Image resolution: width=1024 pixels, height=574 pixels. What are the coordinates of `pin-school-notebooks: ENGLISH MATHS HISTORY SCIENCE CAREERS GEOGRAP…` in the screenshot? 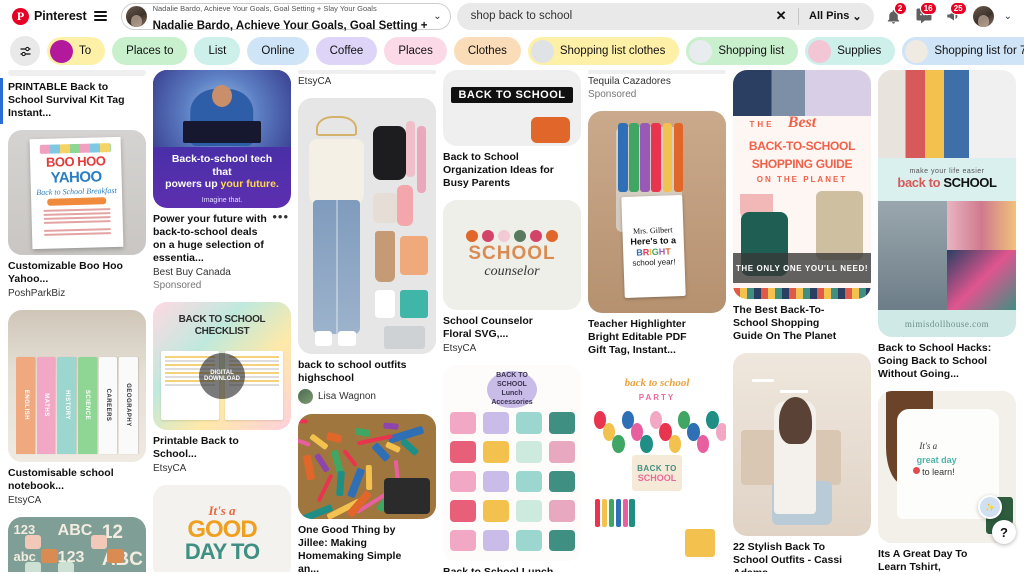 It's located at (77, 408).